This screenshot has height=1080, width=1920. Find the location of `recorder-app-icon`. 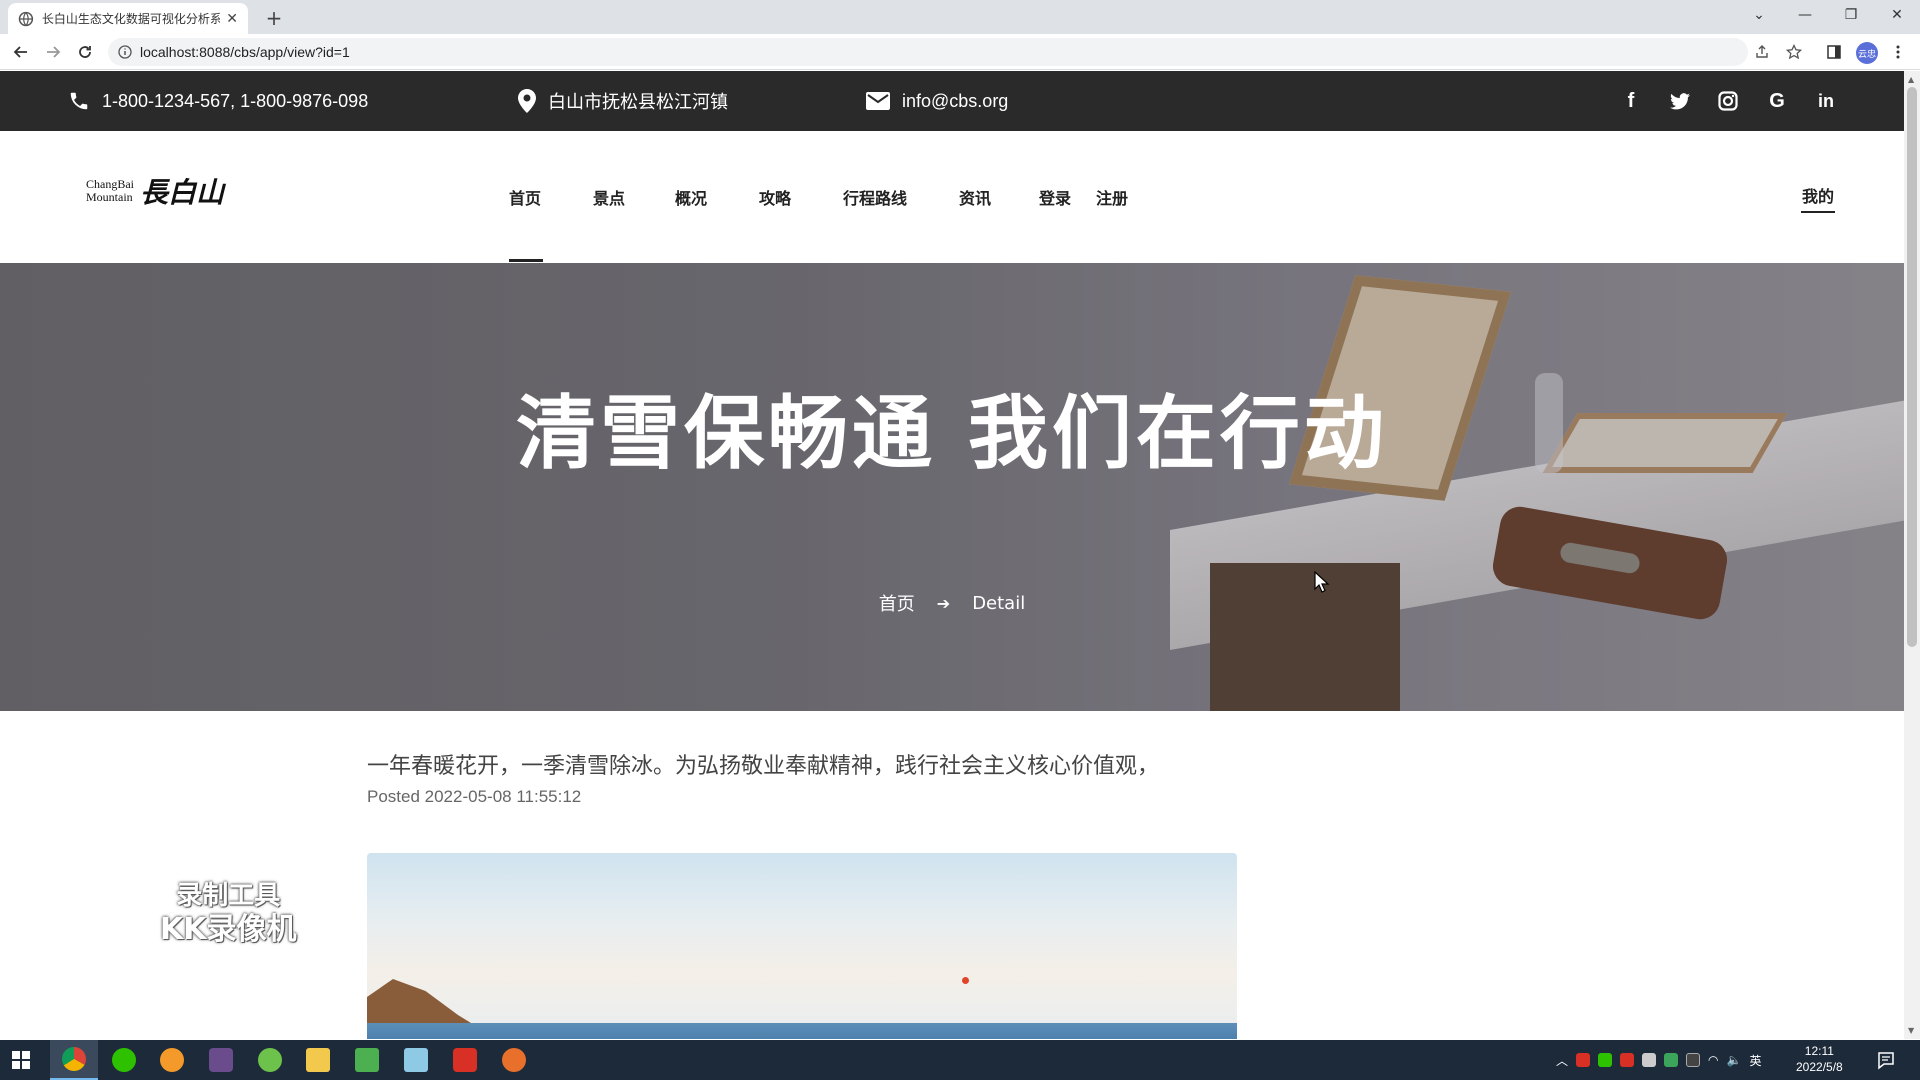

recorder-app-icon is located at coordinates (514, 1060).